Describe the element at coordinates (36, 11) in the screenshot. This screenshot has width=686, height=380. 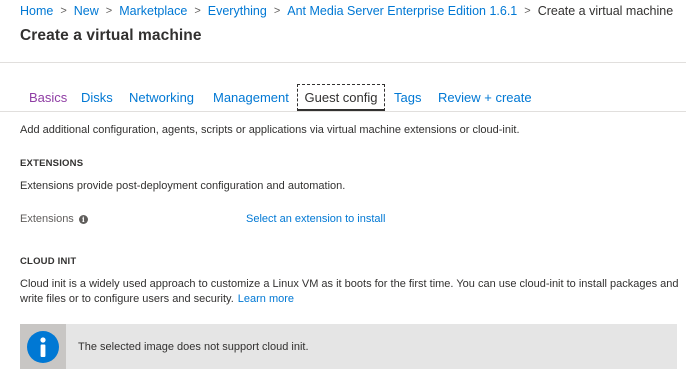
I see `breadcrumb-home: Home` at that location.